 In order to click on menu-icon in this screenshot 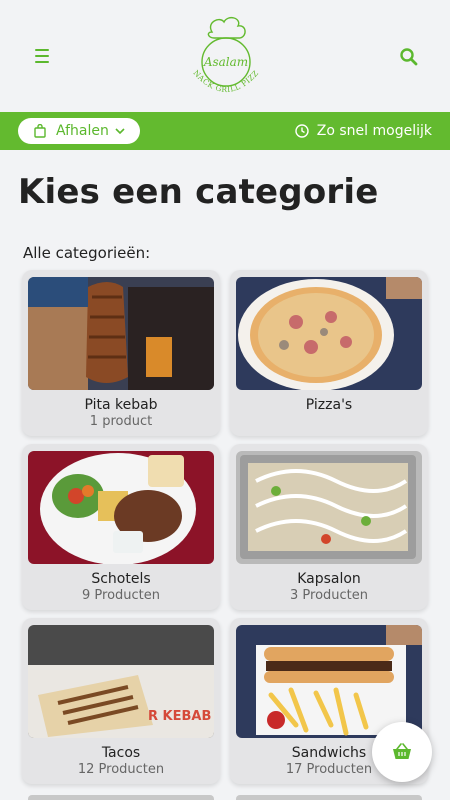, I will do `click(42, 56)`.